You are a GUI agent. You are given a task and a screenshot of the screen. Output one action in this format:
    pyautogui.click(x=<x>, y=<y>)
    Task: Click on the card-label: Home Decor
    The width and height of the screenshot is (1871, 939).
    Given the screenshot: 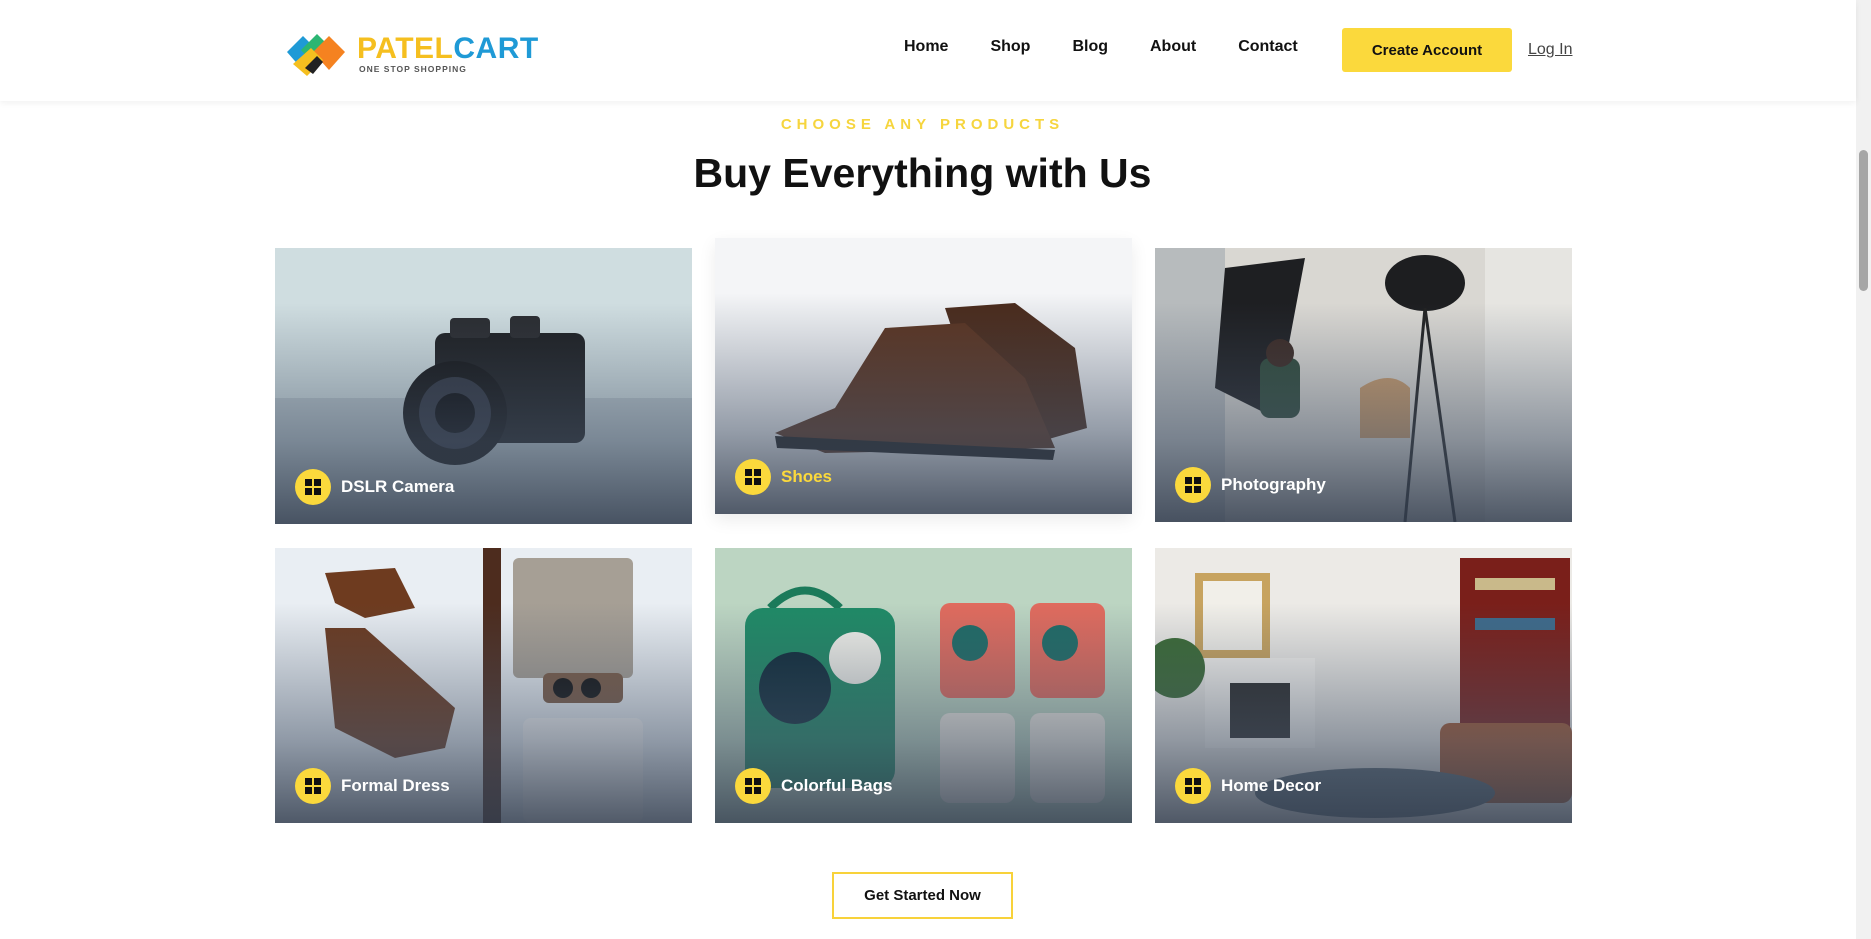 What is the action you would take?
    pyautogui.click(x=1248, y=786)
    